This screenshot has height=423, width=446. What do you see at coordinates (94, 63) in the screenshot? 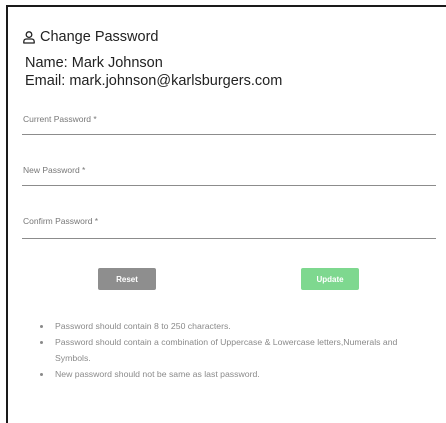
I see `user-name: Name: Mark Johnson` at bounding box center [94, 63].